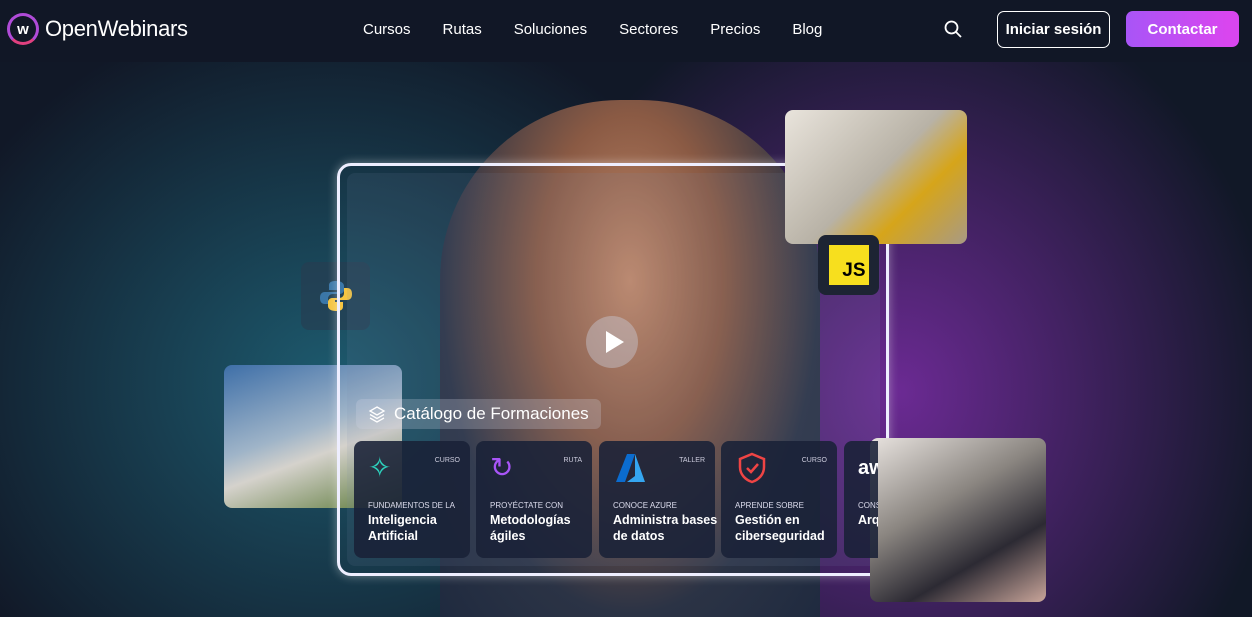 This screenshot has height=617, width=1252. I want to click on card-tag: TALLER, so click(692, 460).